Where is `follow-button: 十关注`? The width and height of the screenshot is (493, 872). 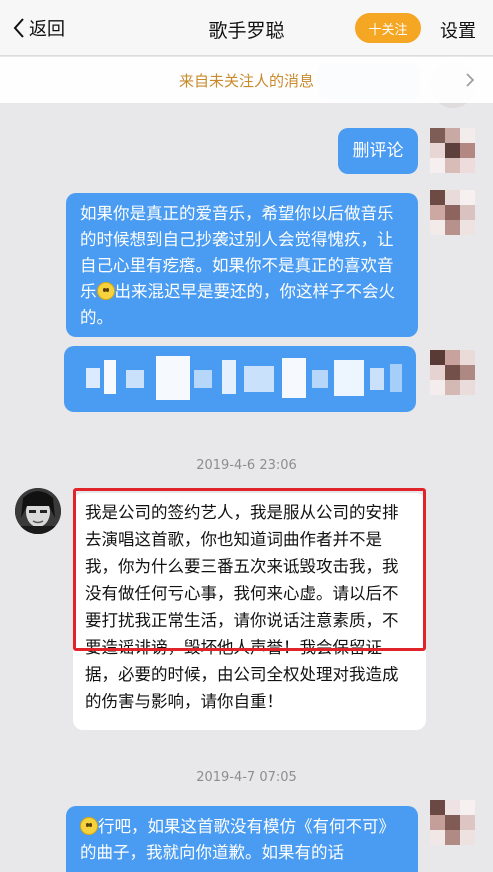
follow-button: 十关注 is located at coordinates (388, 28).